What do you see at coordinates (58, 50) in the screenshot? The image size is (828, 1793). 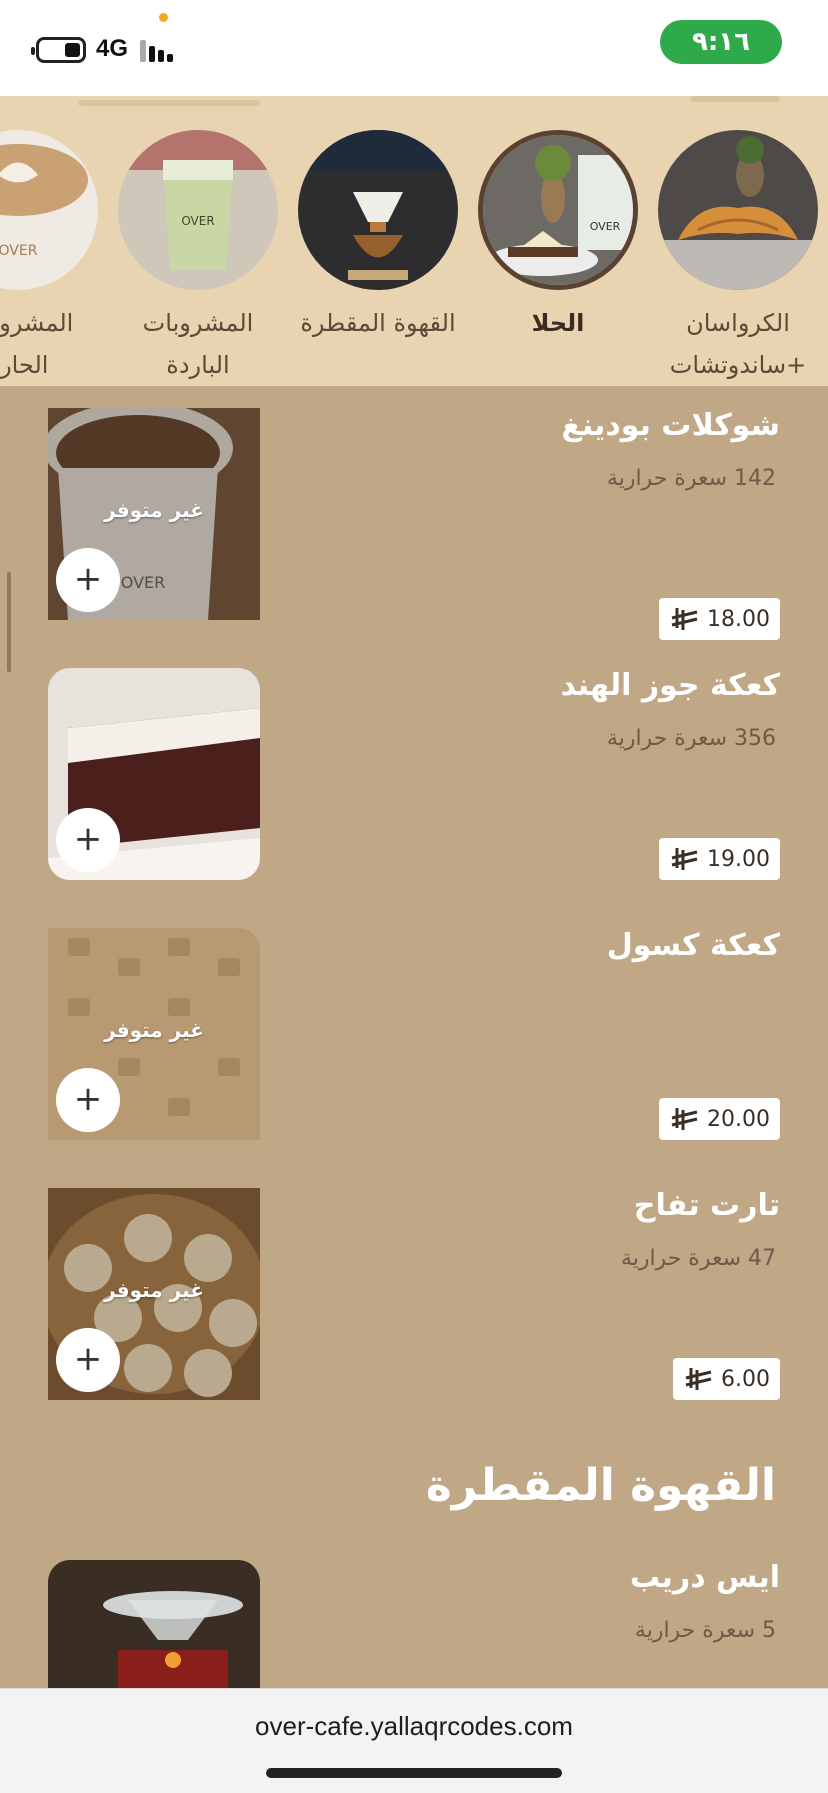 I see `battery-icon` at bounding box center [58, 50].